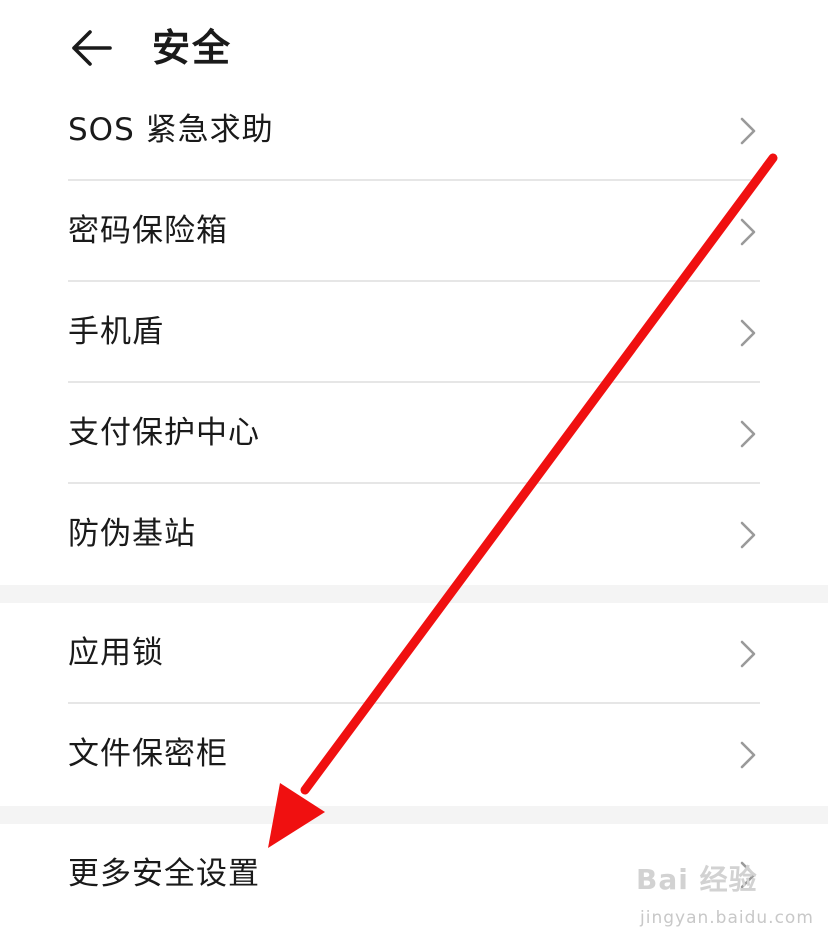  I want to click on list-item-label: 应用锁, so click(116, 653).